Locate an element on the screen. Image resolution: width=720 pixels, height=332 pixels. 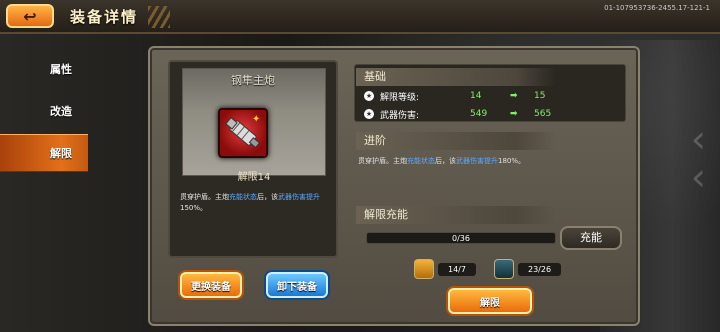
tab-modify: 改造 is located at coordinates (44, 111).